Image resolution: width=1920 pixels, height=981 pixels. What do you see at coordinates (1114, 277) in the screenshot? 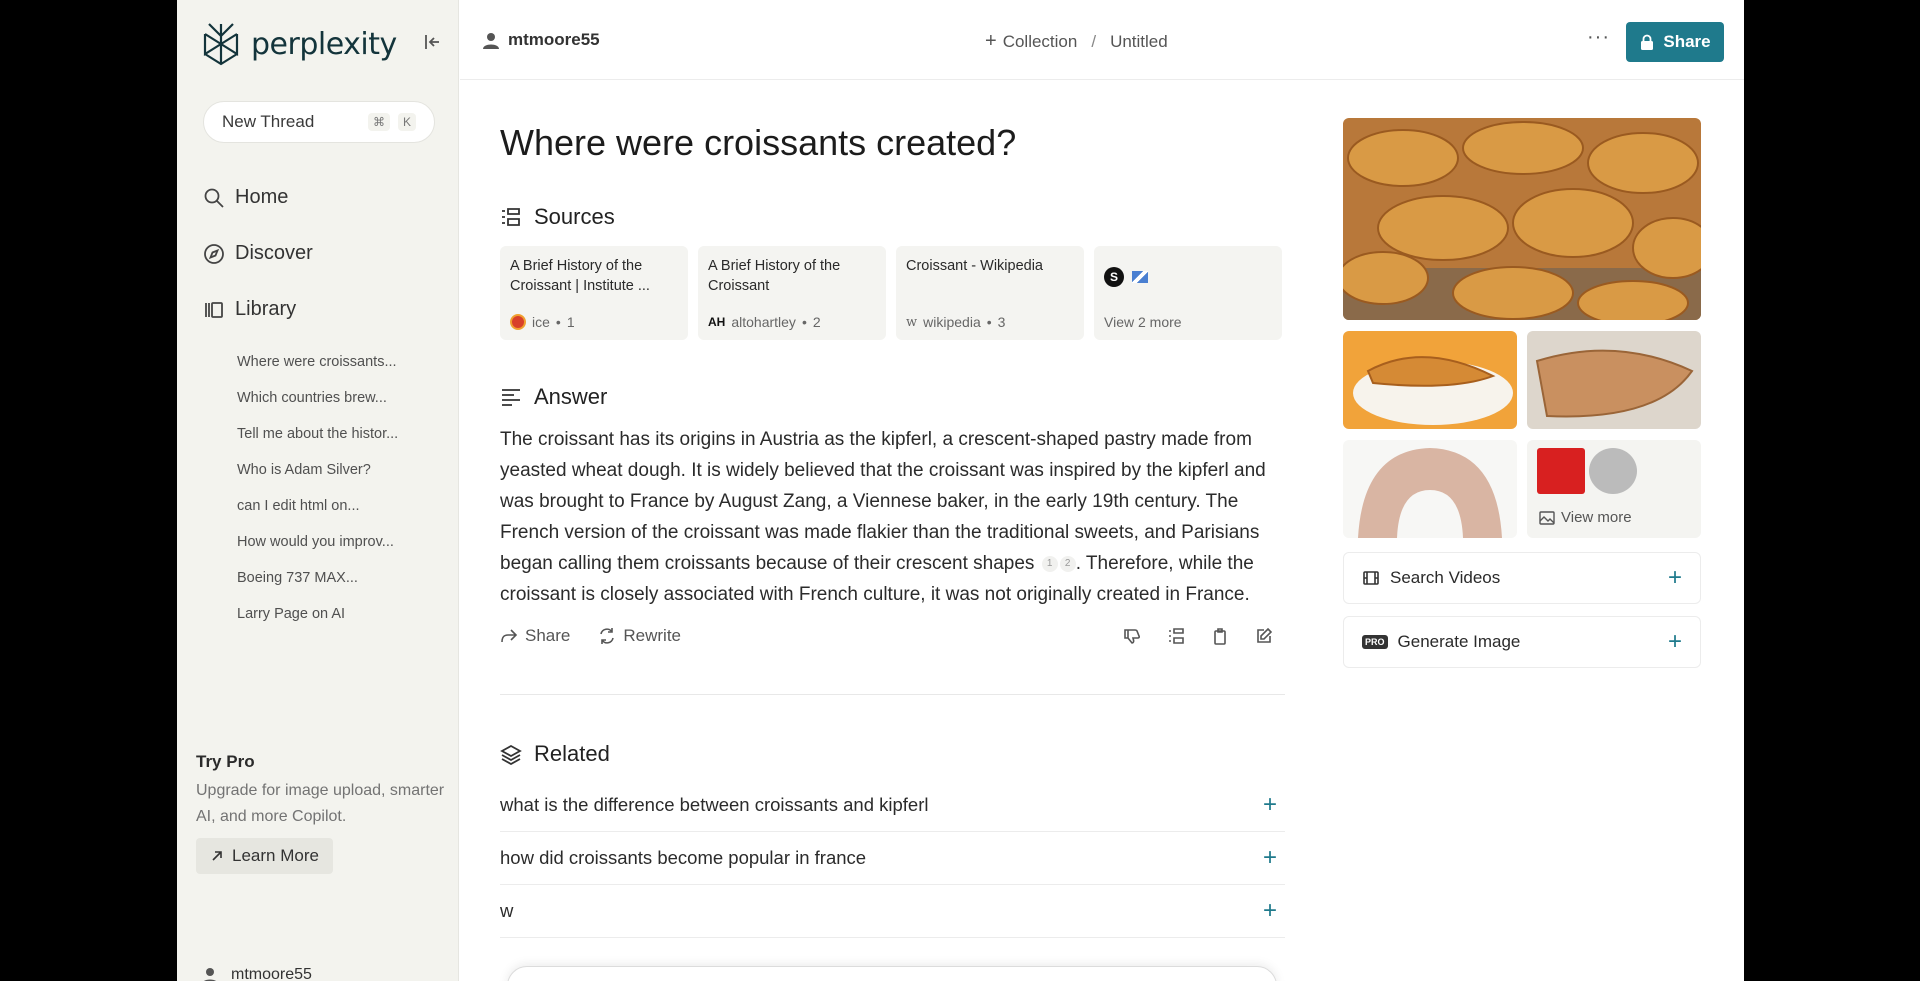
I see `source-s-favicon-icon: S` at bounding box center [1114, 277].